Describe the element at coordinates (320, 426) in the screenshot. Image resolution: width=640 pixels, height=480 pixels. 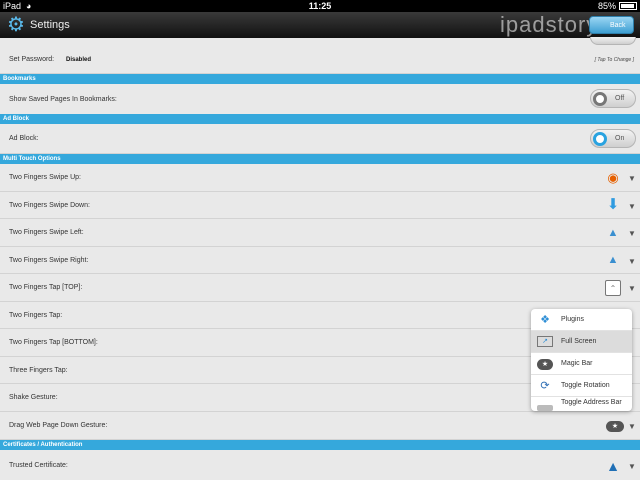
I see `gesture-row-drag-down: Drag Web Page Down Gesture: ★ ▼` at that location.